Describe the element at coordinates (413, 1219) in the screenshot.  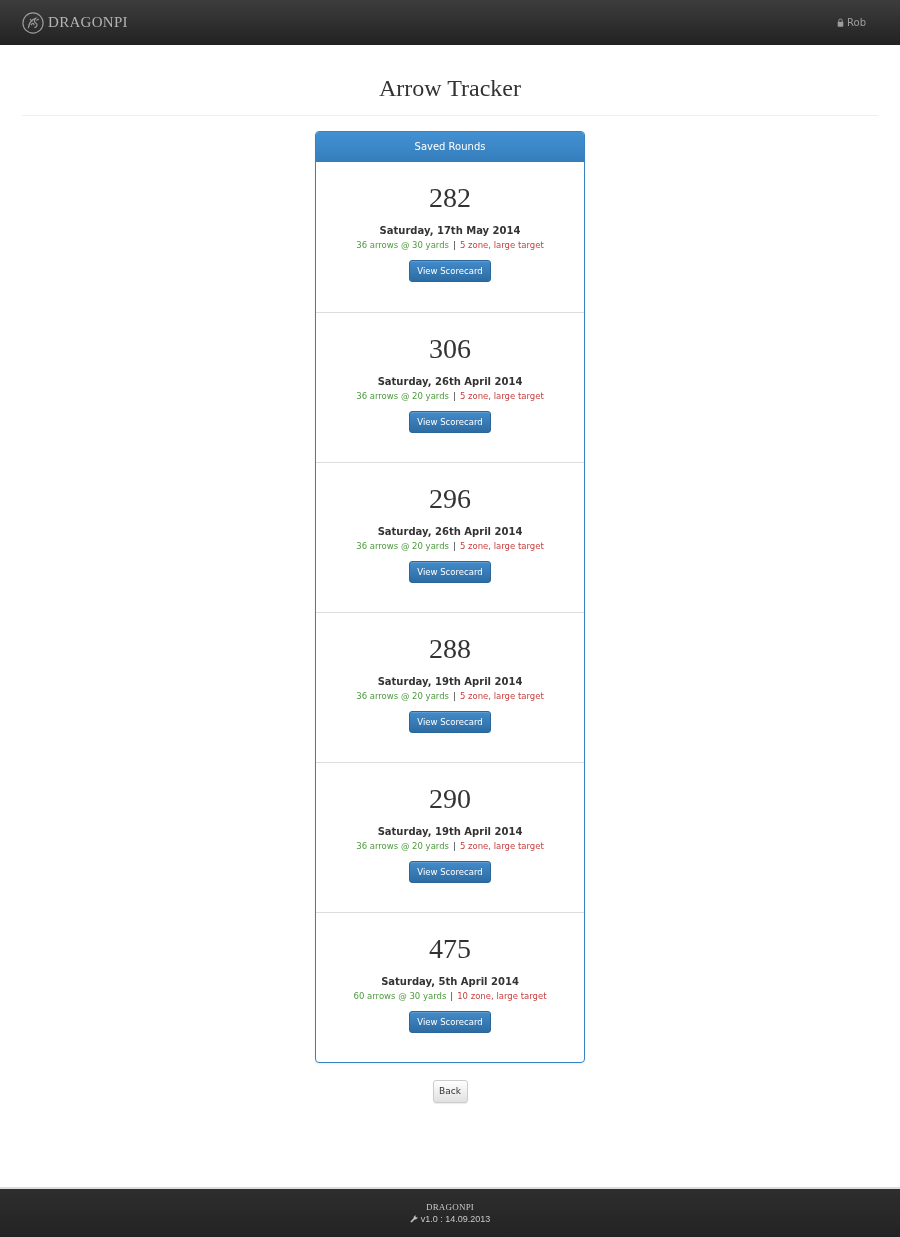
I see `wrench-icon` at that location.